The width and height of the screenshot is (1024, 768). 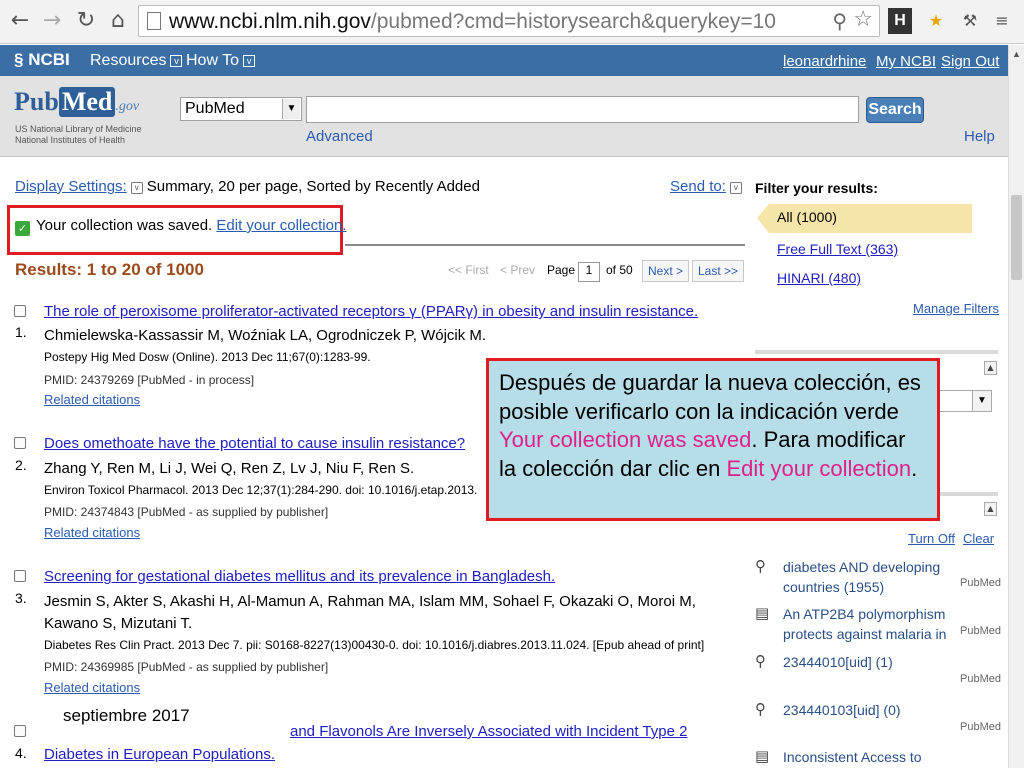 I want to click on sidebar-select, so click(x=954, y=401).